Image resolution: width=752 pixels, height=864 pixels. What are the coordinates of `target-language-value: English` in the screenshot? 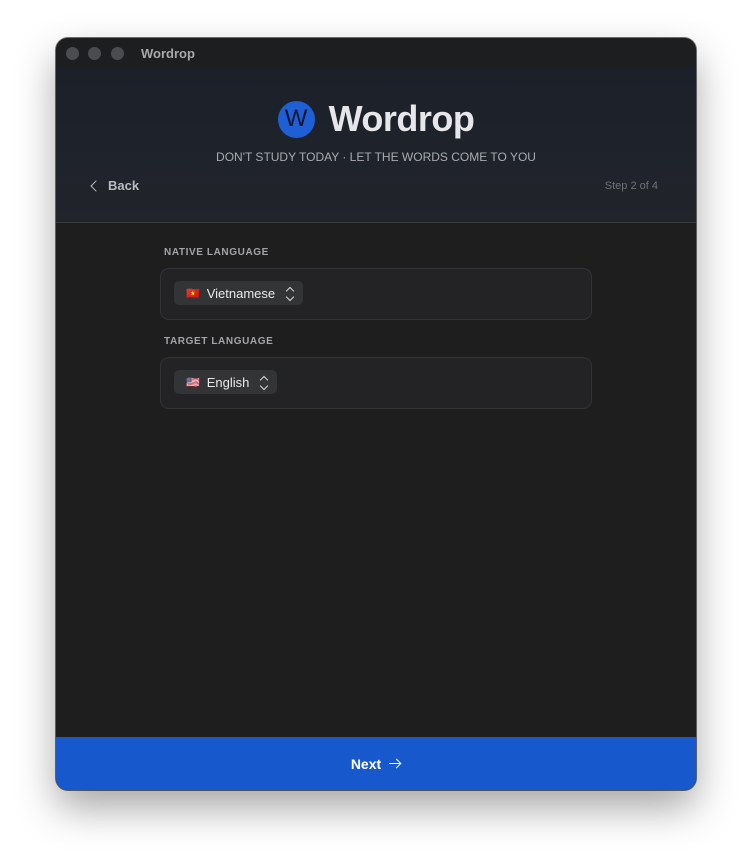 It's located at (228, 382).